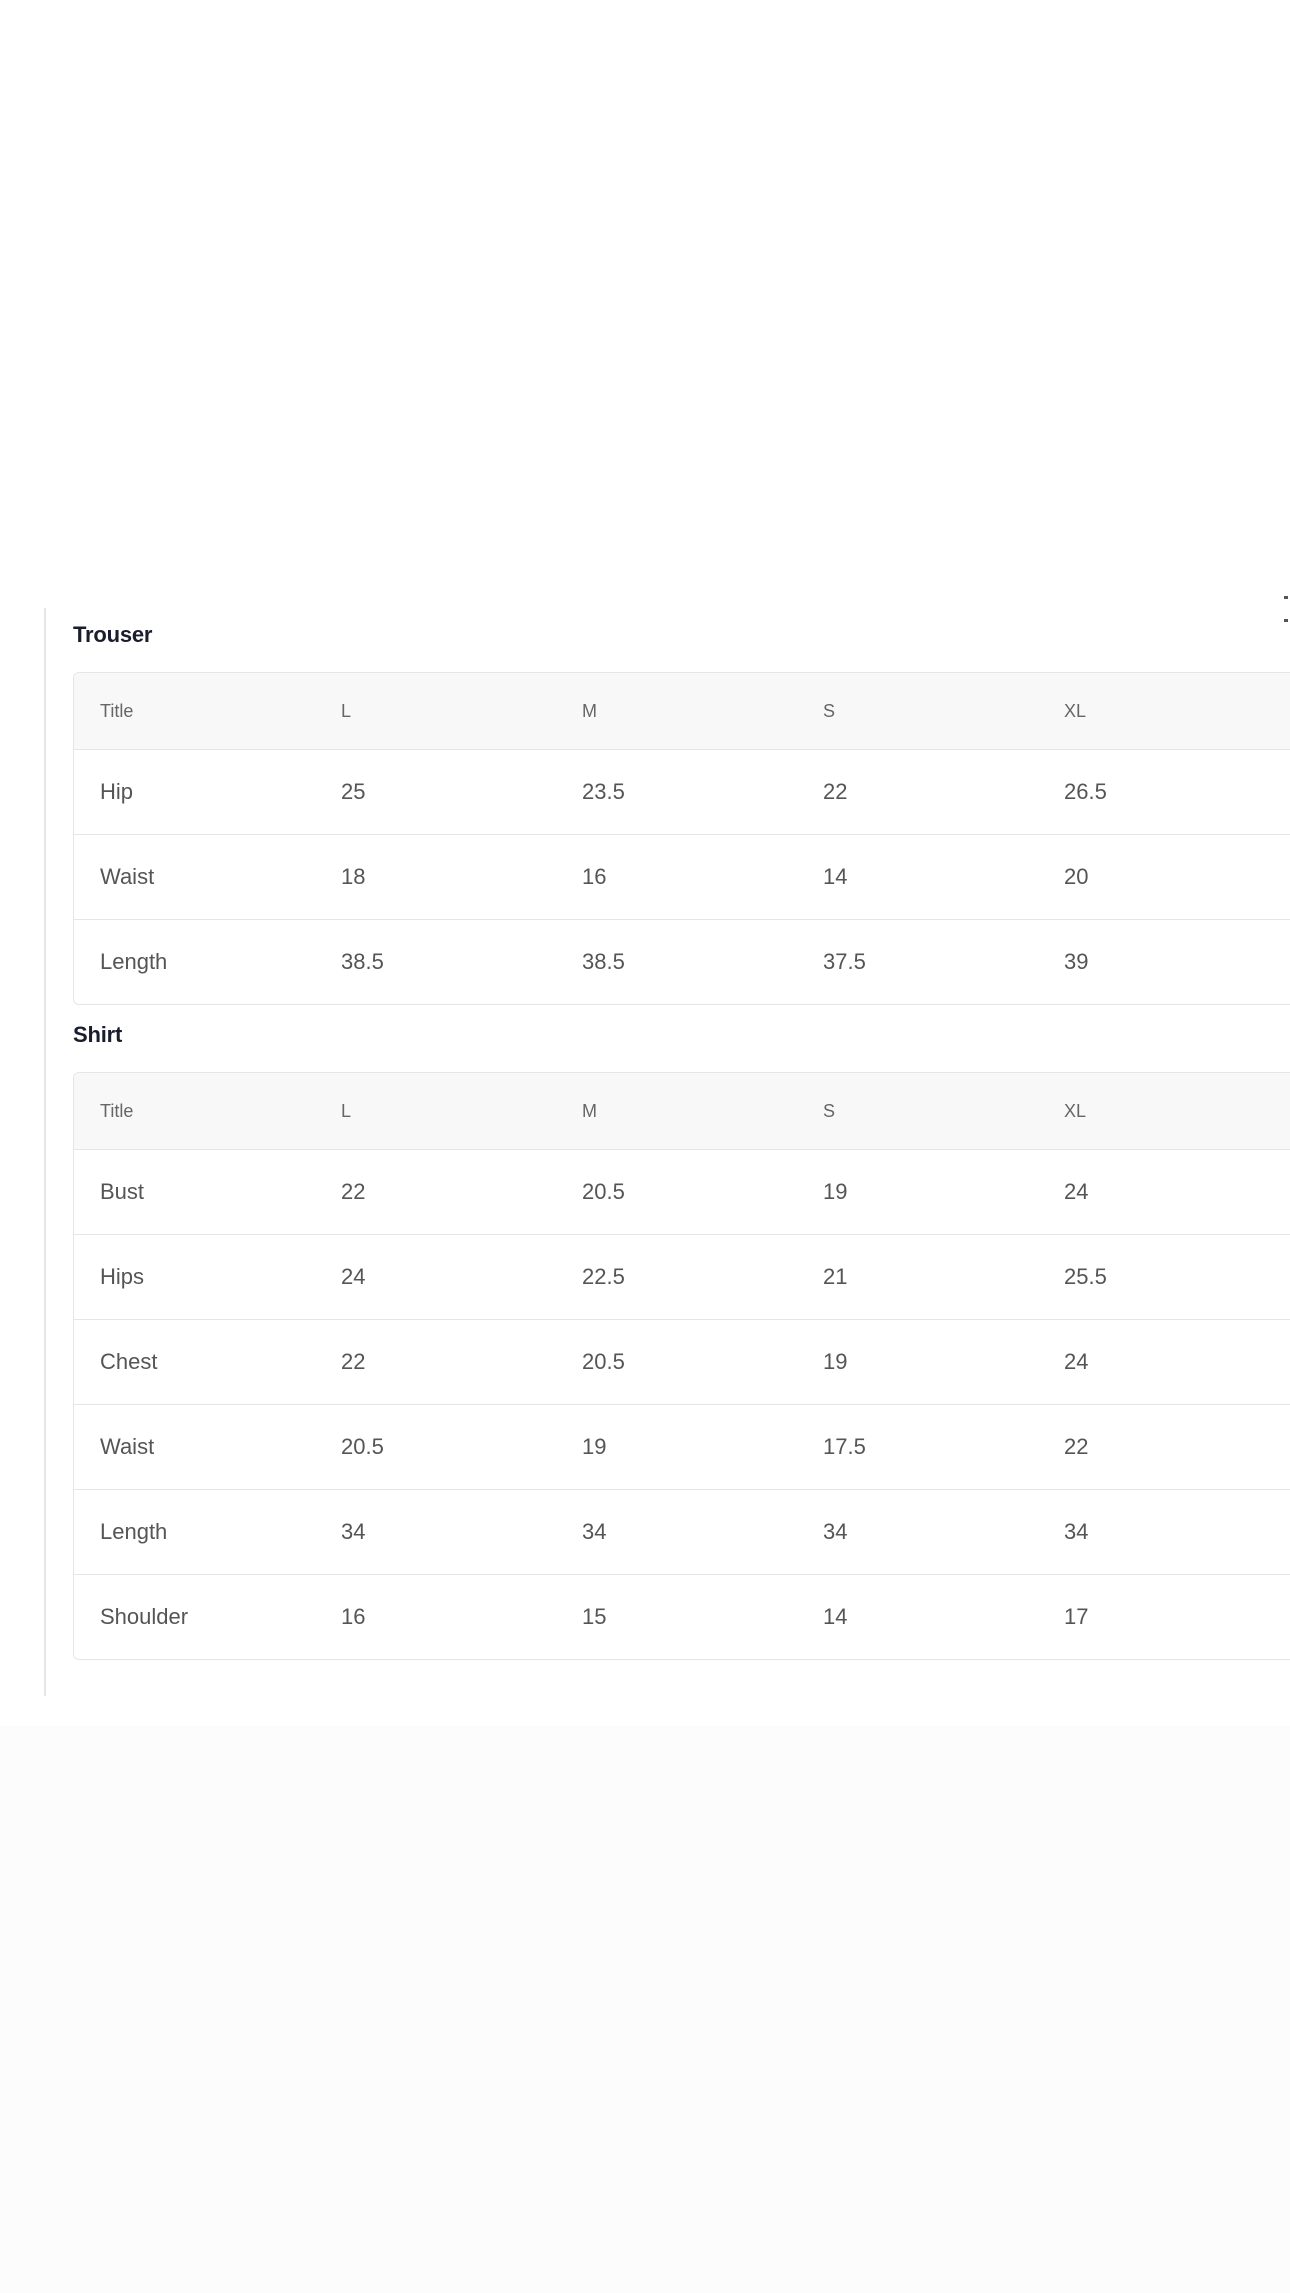 Image resolution: width=1290 pixels, height=2293 pixels. Describe the element at coordinates (1076, 961) in the screenshot. I see `table-cell: 39` at that location.